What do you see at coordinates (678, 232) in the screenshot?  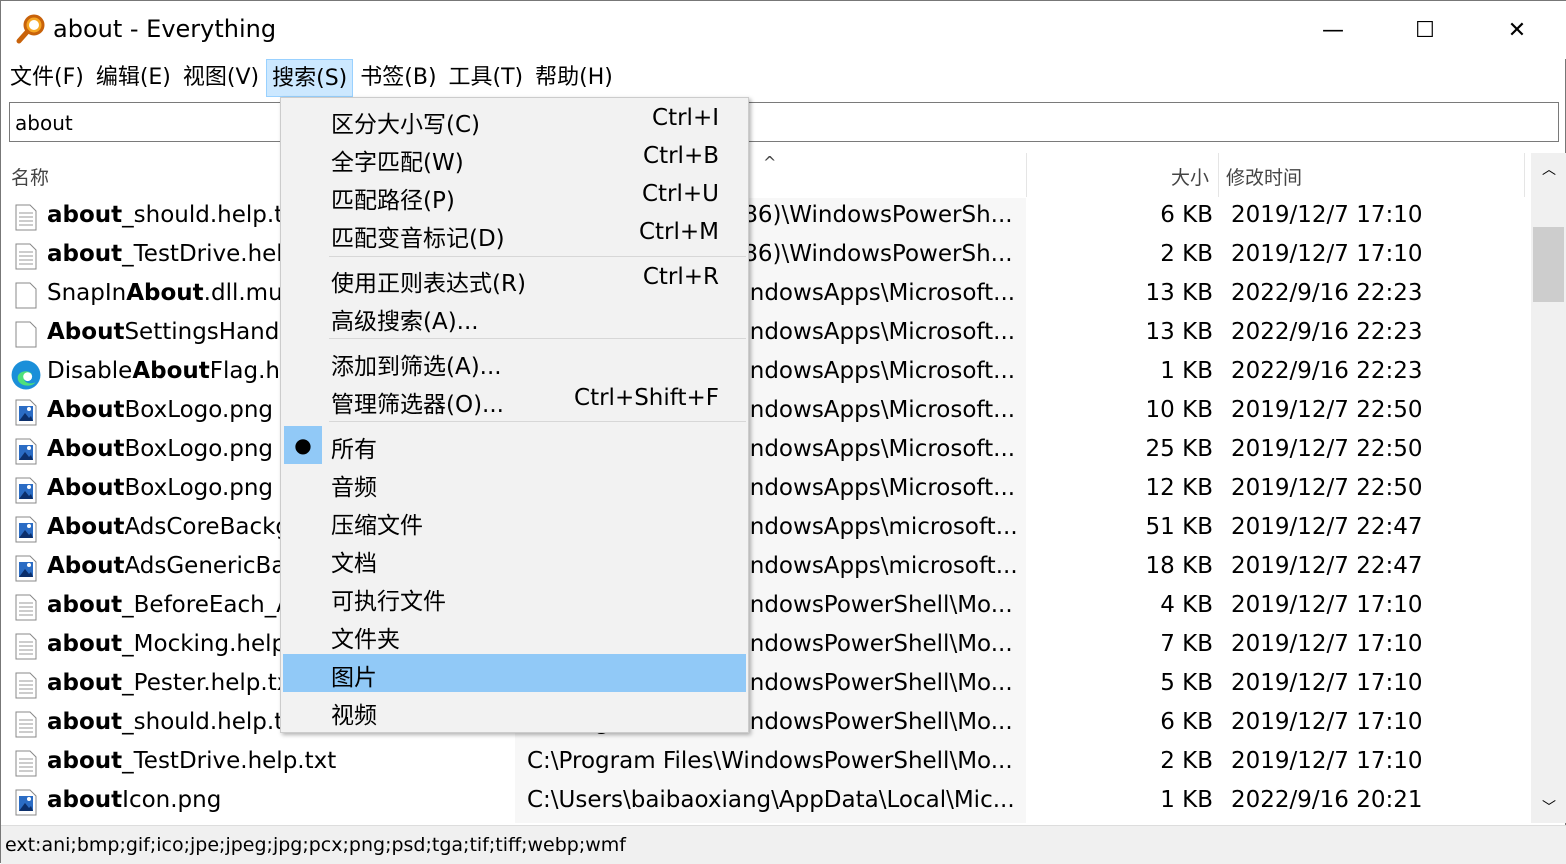 I see `menu-item-shortcut: Ctrl+M` at bounding box center [678, 232].